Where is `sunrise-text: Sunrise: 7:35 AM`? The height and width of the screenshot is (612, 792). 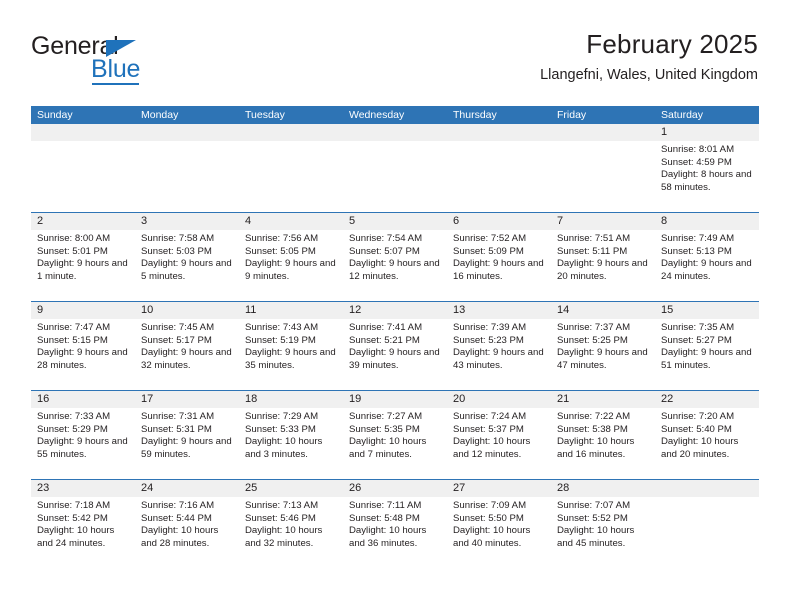 sunrise-text: Sunrise: 7:35 AM is located at coordinates (698, 327).